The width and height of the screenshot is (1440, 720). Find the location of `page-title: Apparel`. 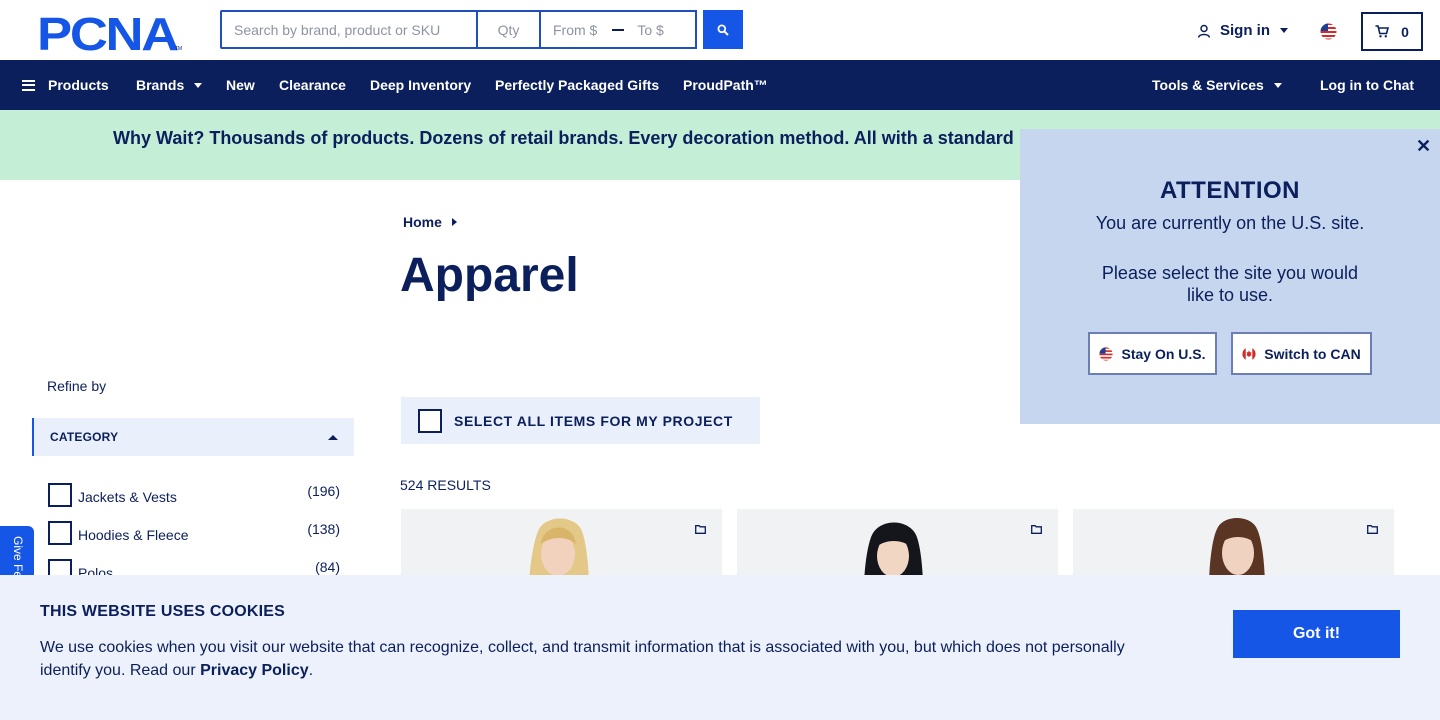

page-title: Apparel is located at coordinates (489, 275).